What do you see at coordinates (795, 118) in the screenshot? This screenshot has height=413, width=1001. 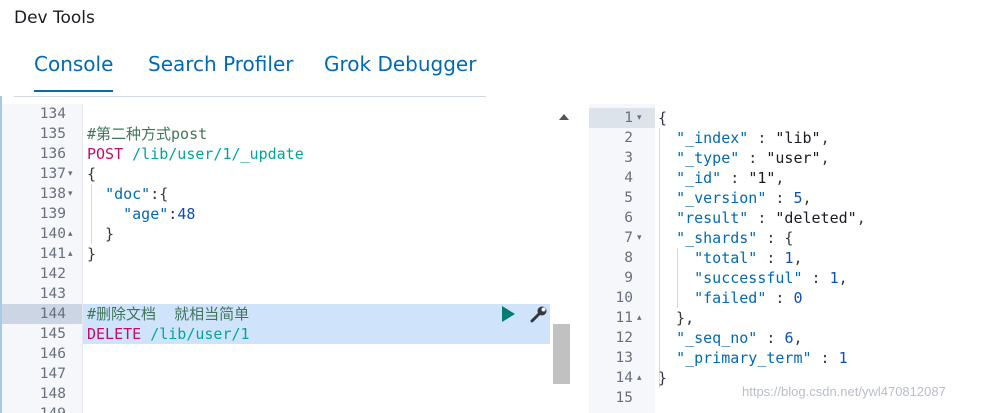 I see `code-line: 1 ▾ {` at bounding box center [795, 118].